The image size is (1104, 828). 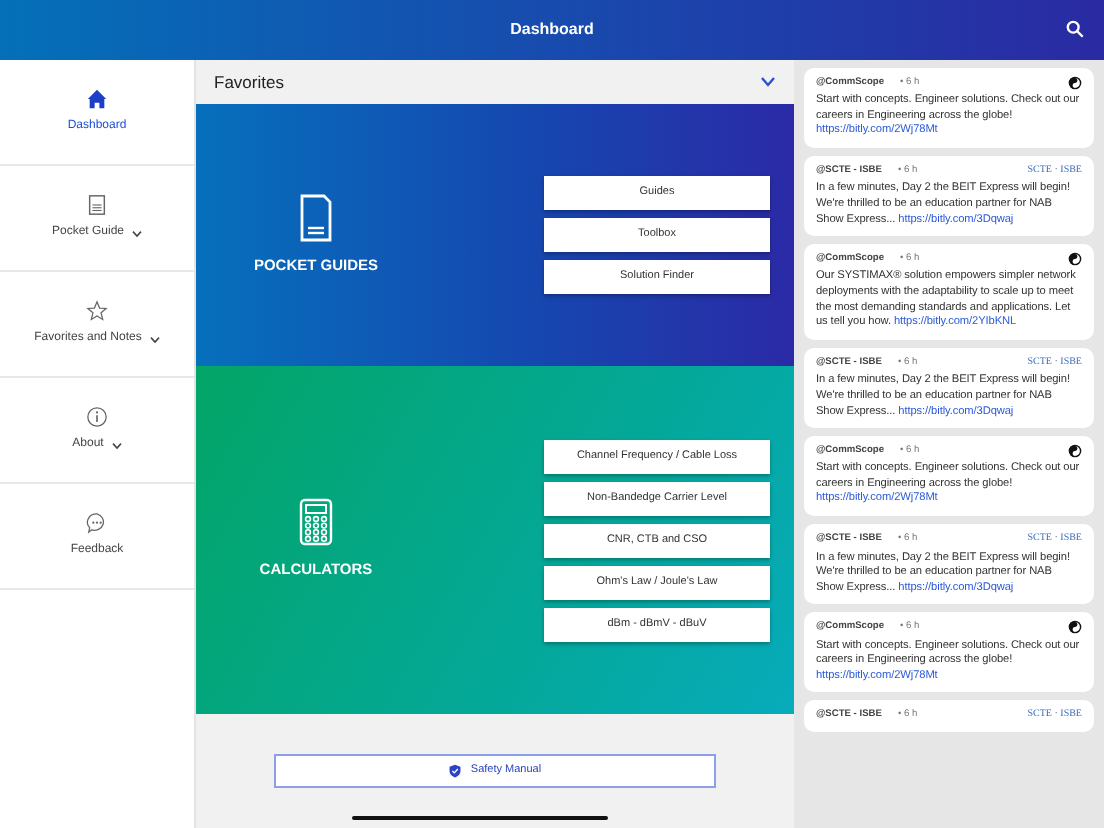 What do you see at coordinates (1075, 29) in the screenshot?
I see `search-icon` at bounding box center [1075, 29].